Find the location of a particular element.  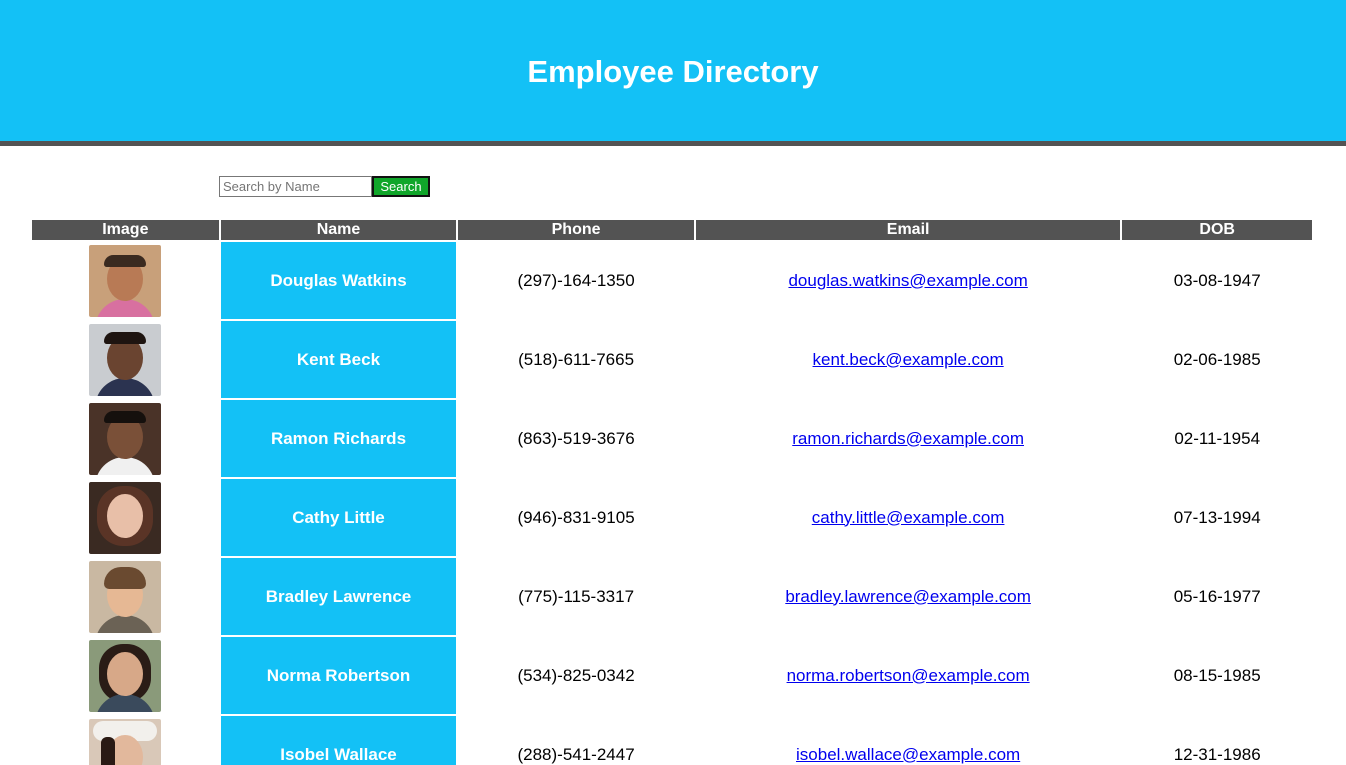

employee-phone: (288)-541-2447 is located at coordinates (576, 754).